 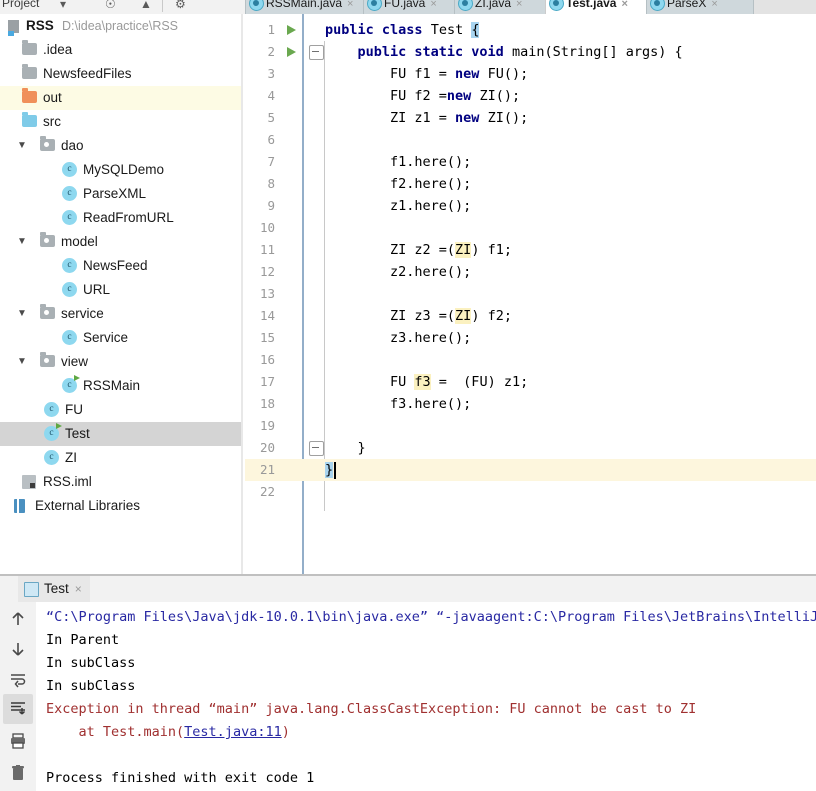 I want to click on tree-item--idea: .idea, so click(x=121, y=50).